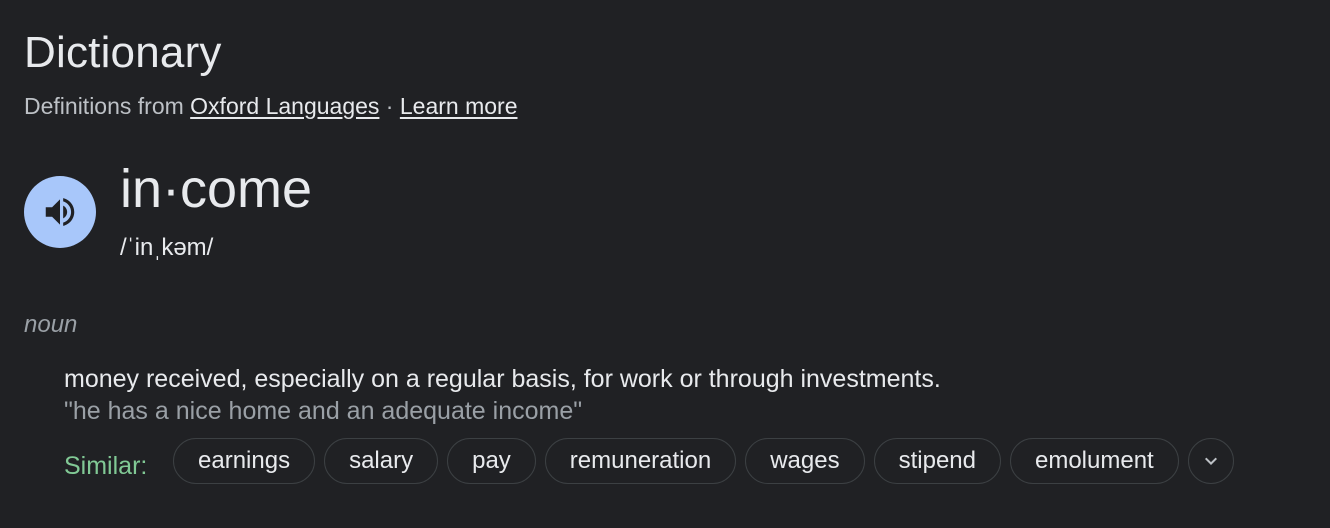 This screenshot has height=528, width=1330. Describe the element at coordinates (459, 106) in the screenshot. I see `learn-more-link: Learn more` at that location.